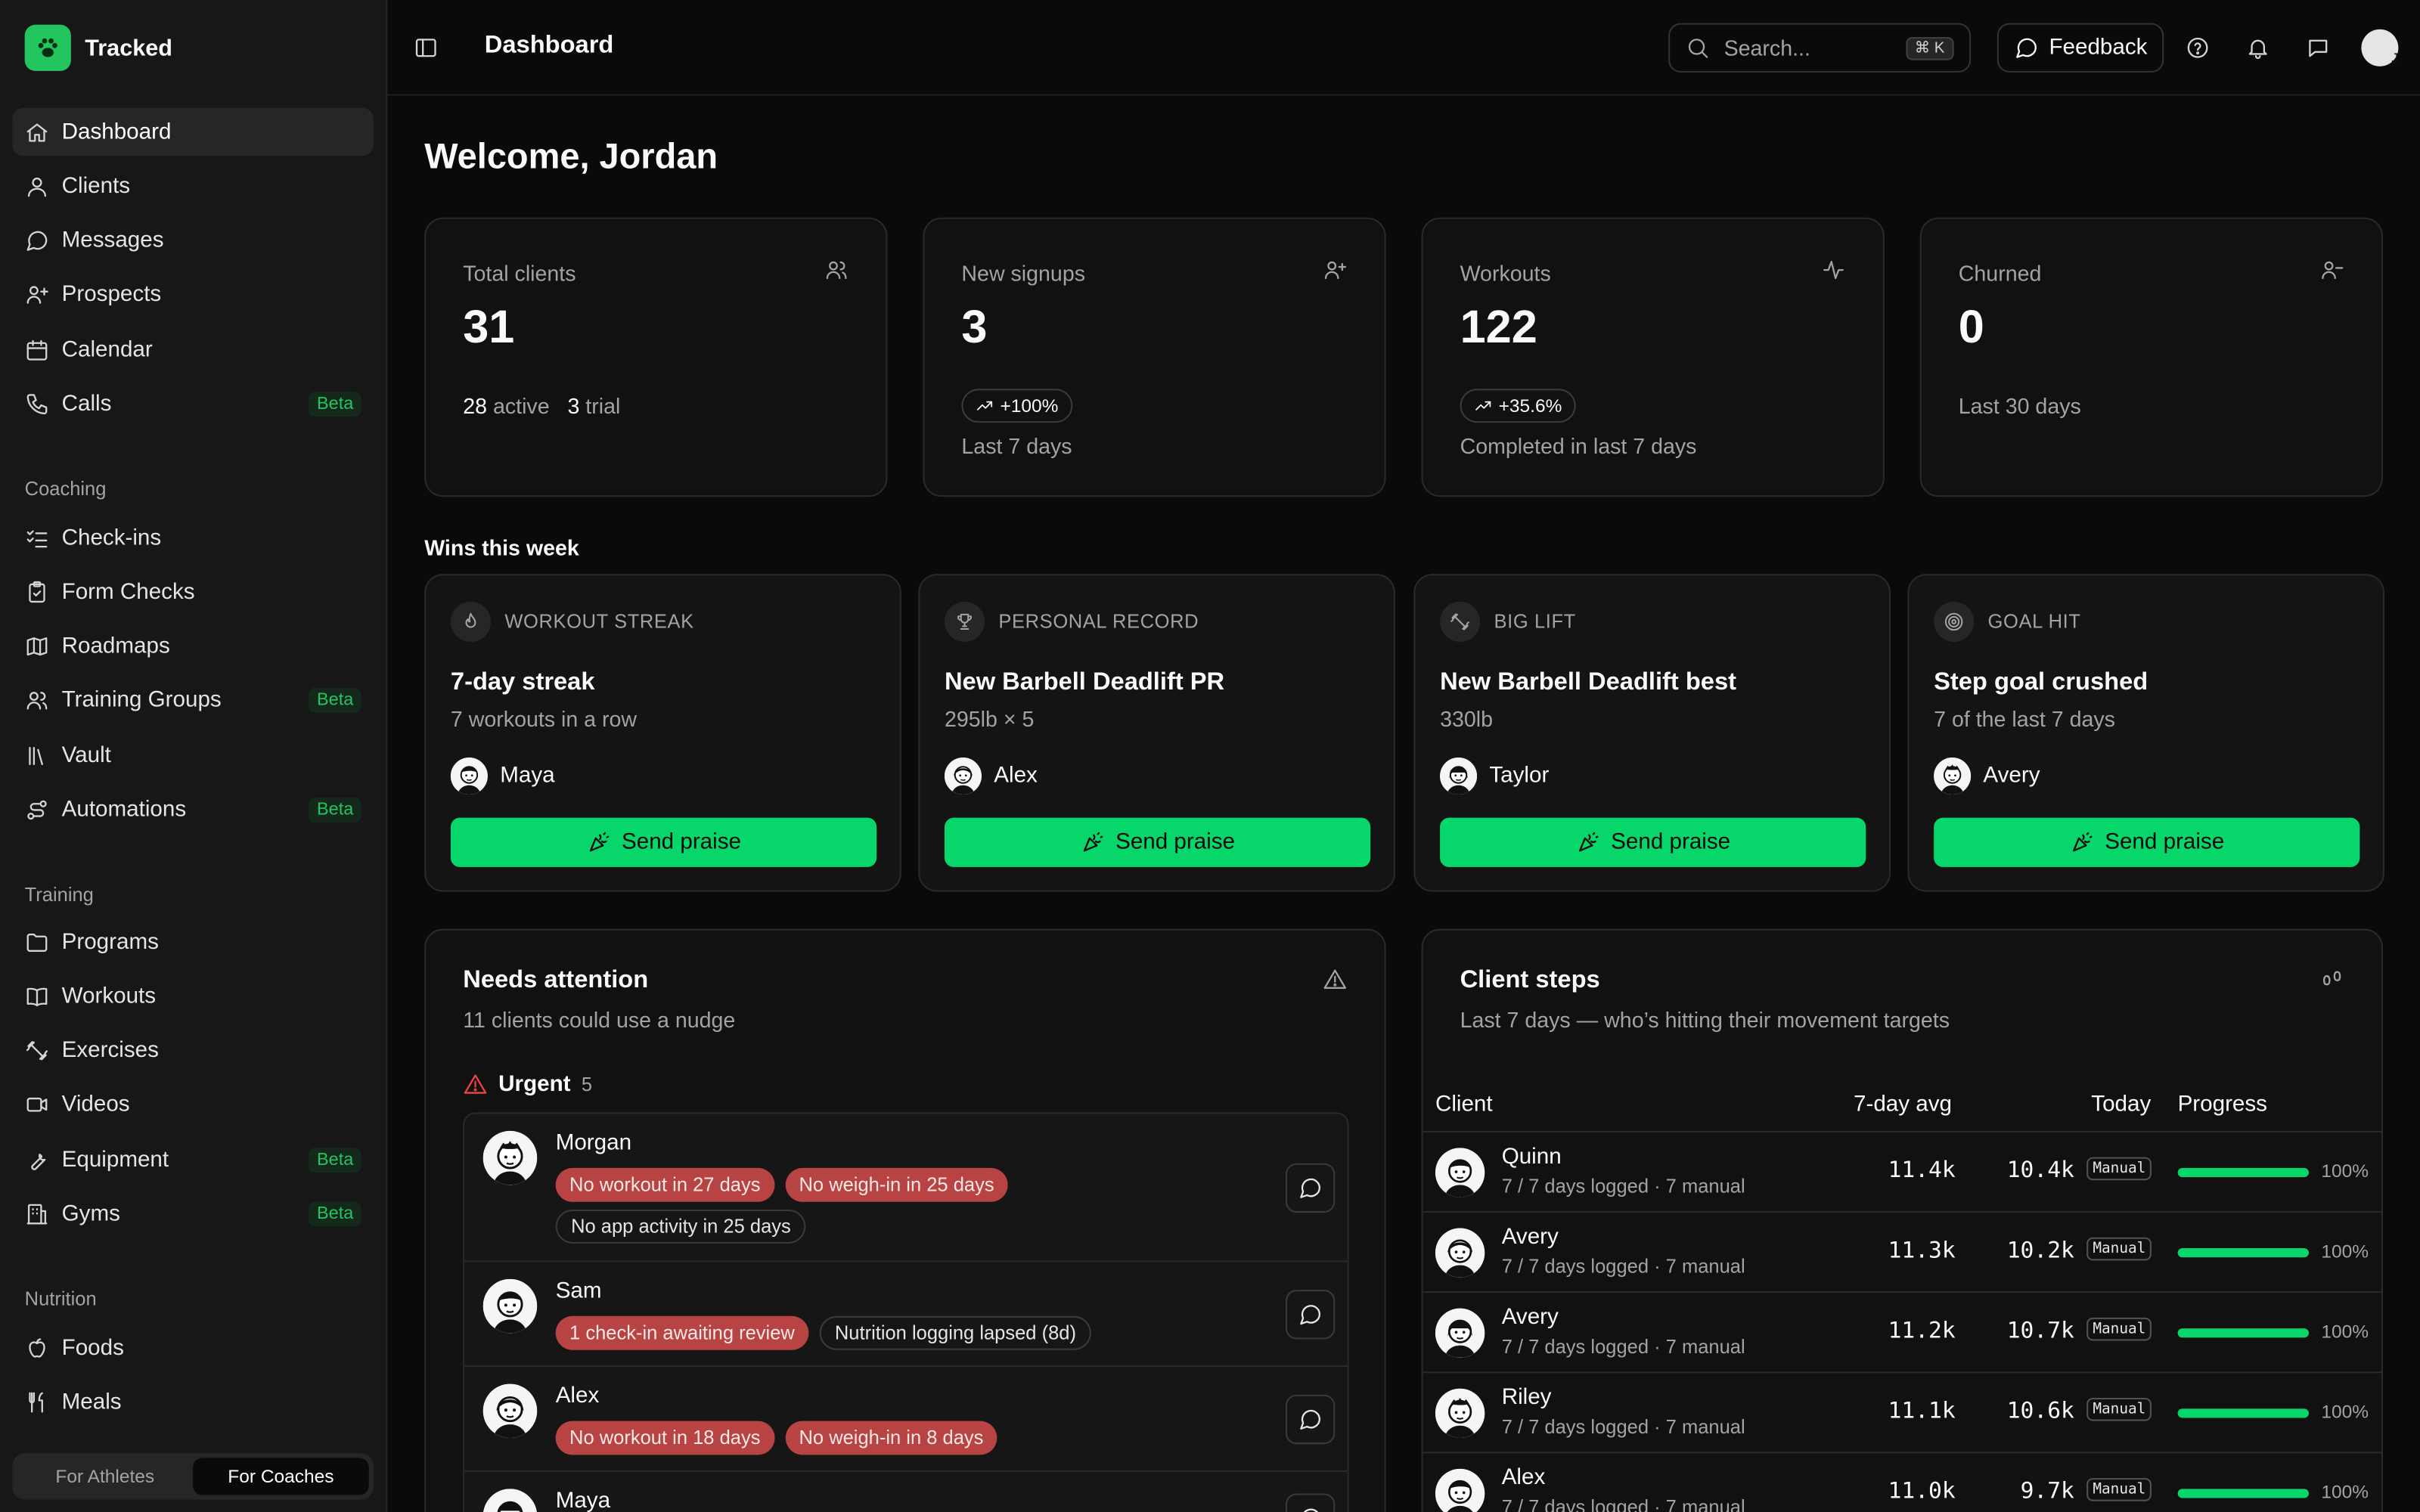 The height and width of the screenshot is (1512, 2420). Describe the element at coordinates (193, 646) in the screenshot. I see `sidebar-item-roadmaps: Roadmaps` at that location.